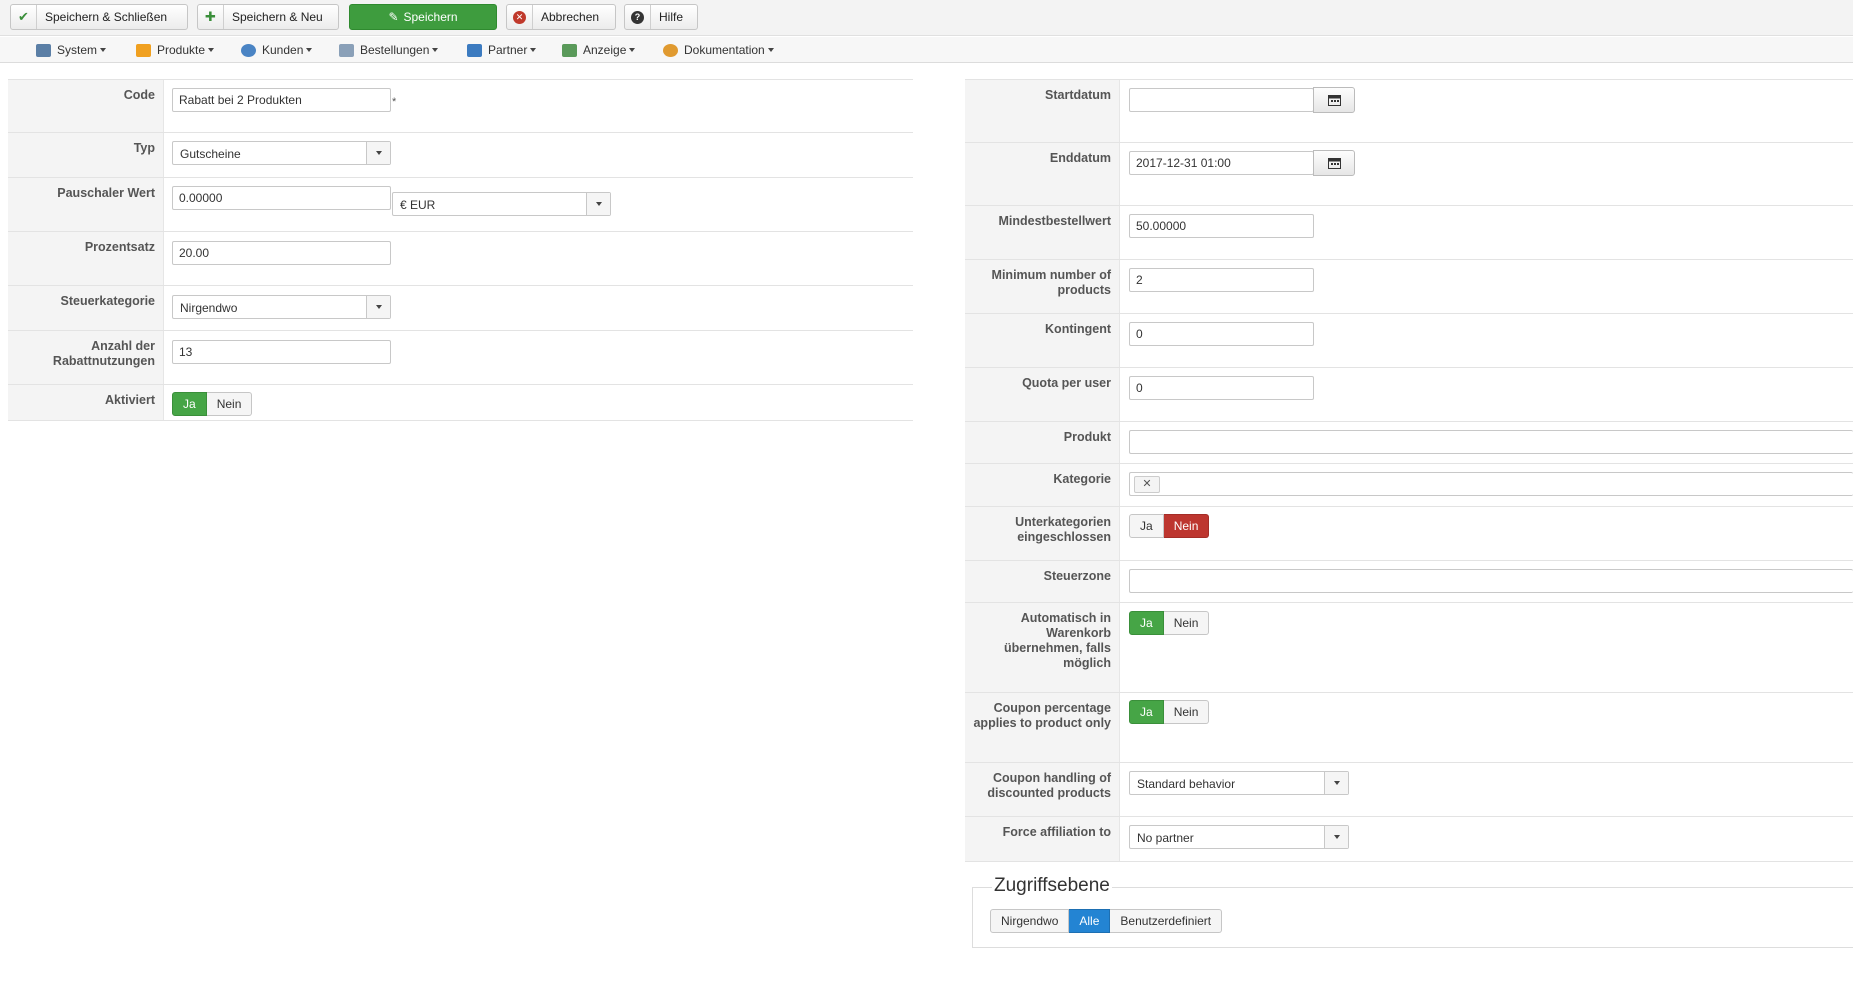 The image size is (1853, 982). What do you see at coordinates (86, 258) in the screenshot?
I see `percent-label: Prozentsatz` at bounding box center [86, 258].